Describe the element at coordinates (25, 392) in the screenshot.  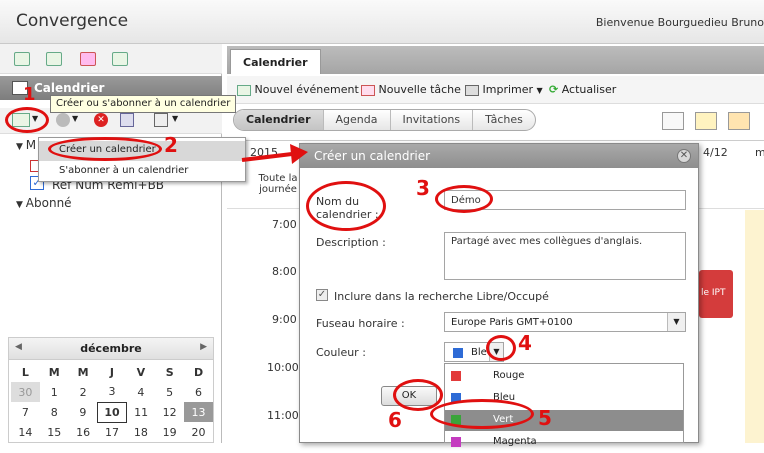
I see `day-cell: 30` at that location.